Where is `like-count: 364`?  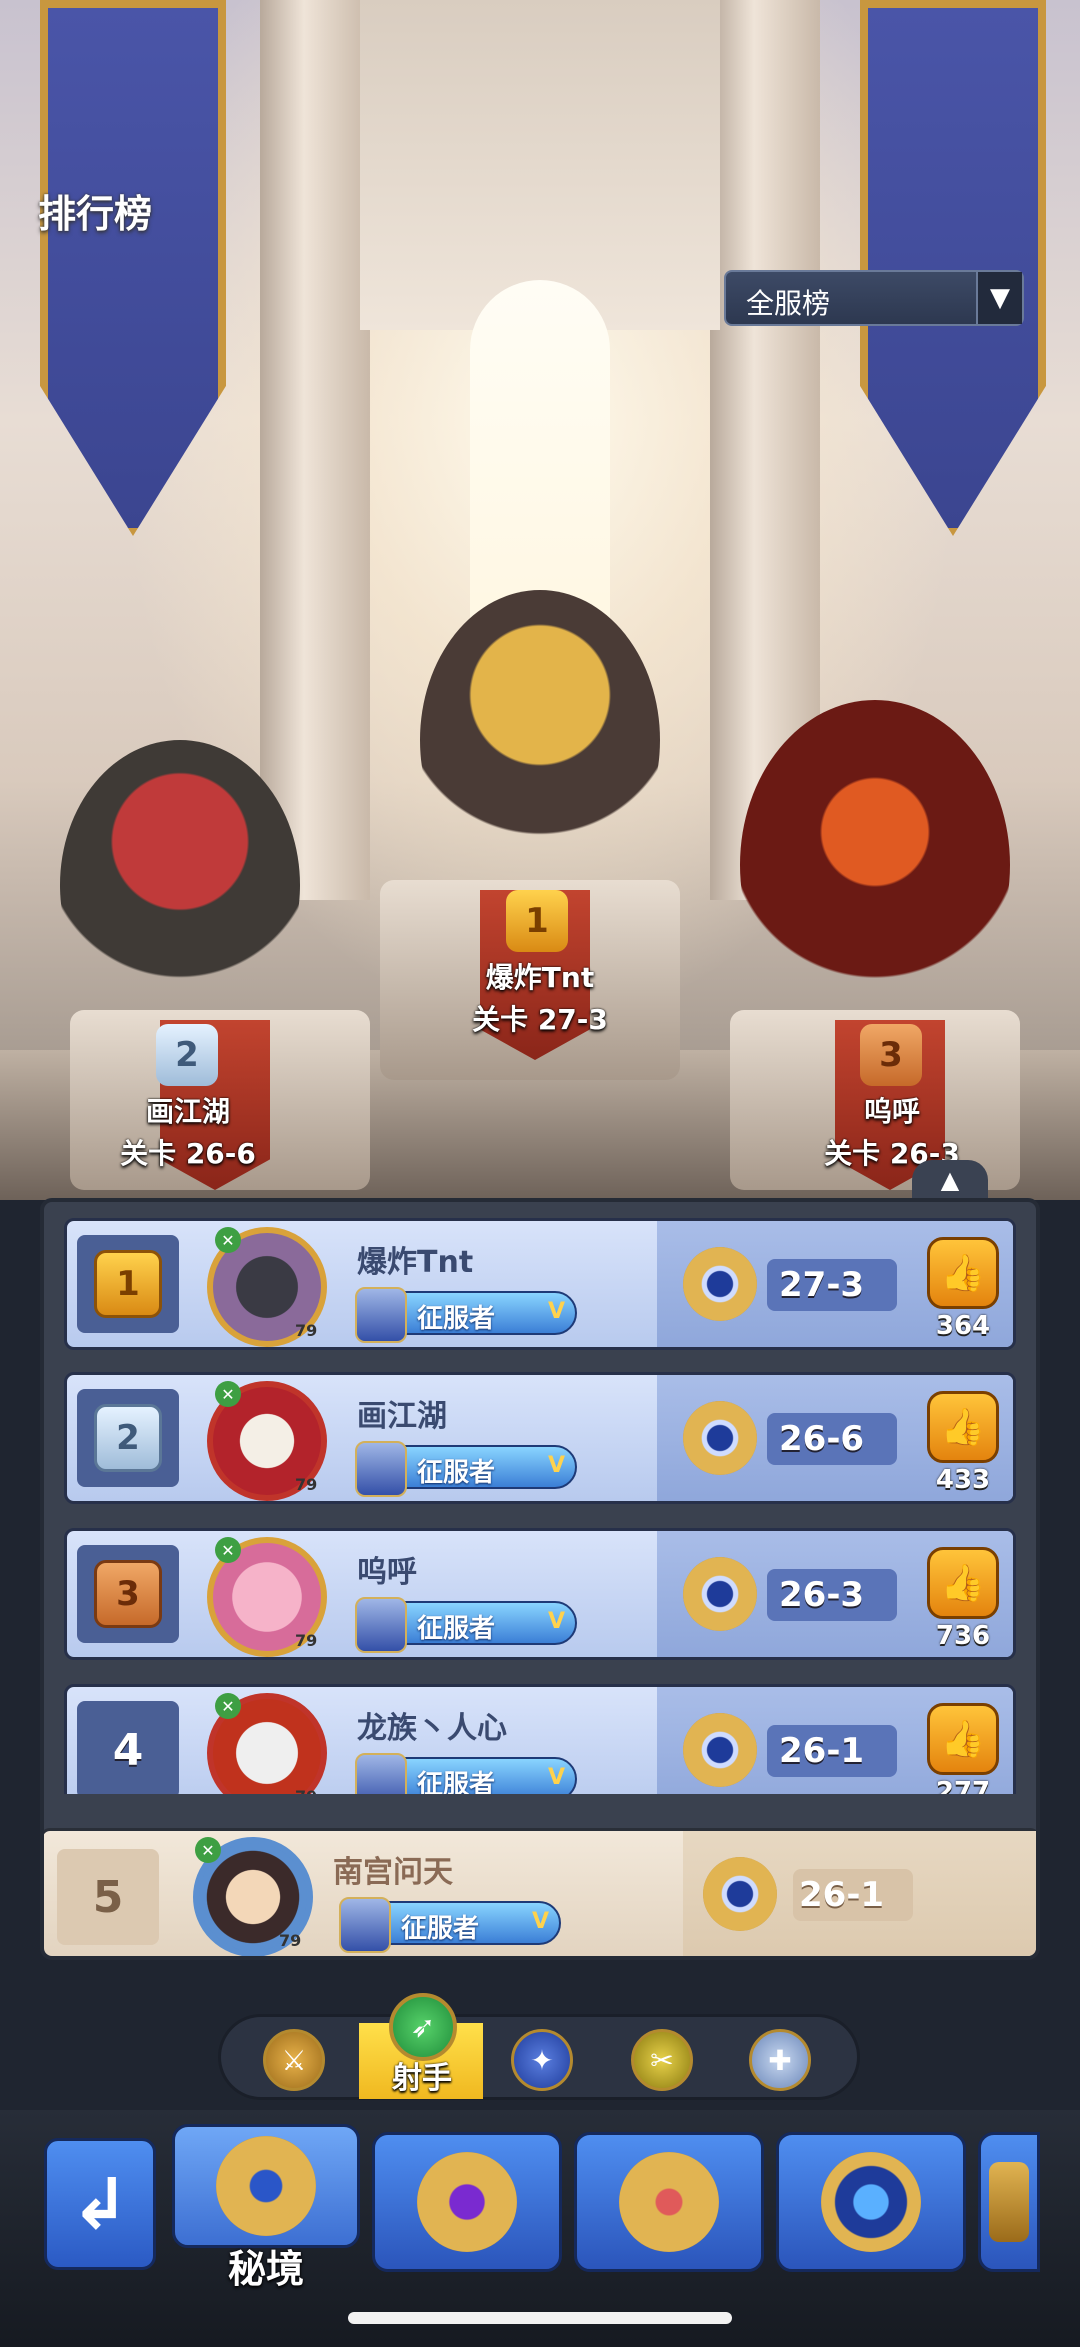
like-count: 364 is located at coordinates (963, 1326).